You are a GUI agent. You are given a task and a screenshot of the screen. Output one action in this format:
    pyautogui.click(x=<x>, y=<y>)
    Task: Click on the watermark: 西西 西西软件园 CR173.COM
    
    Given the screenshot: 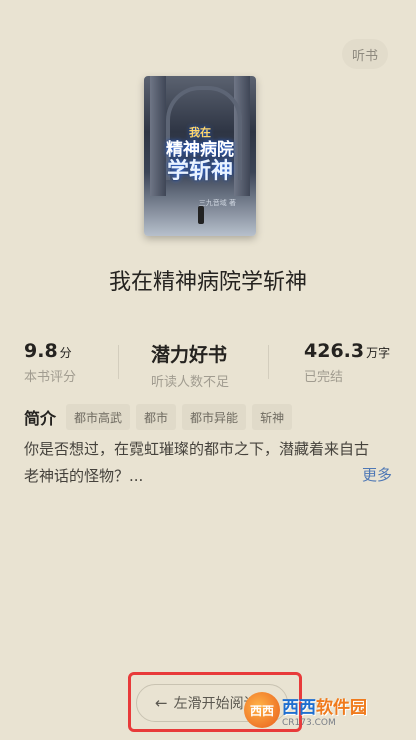 What is the action you would take?
    pyautogui.click(x=324, y=710)
    